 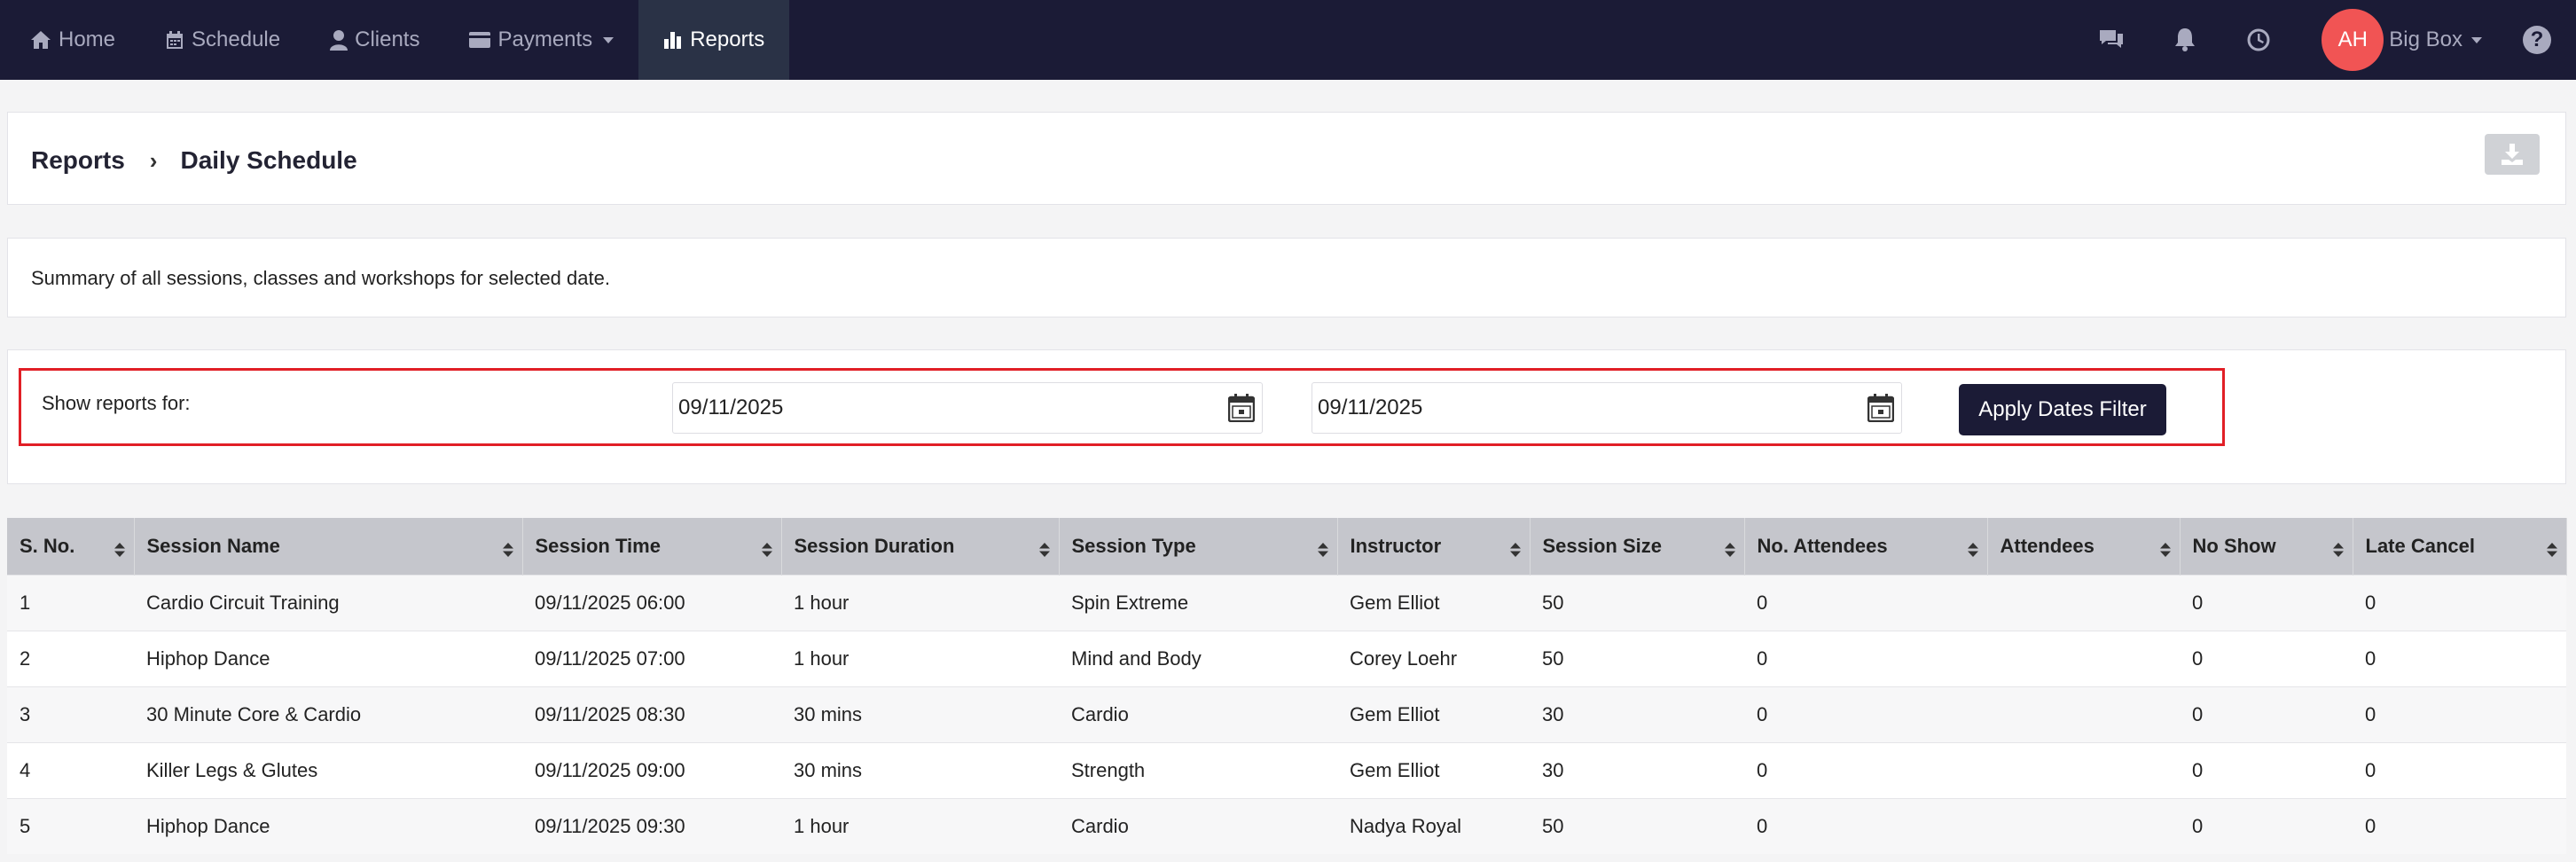 I want to click on nav-schedule: Schedule, so click(x=222, y=40).